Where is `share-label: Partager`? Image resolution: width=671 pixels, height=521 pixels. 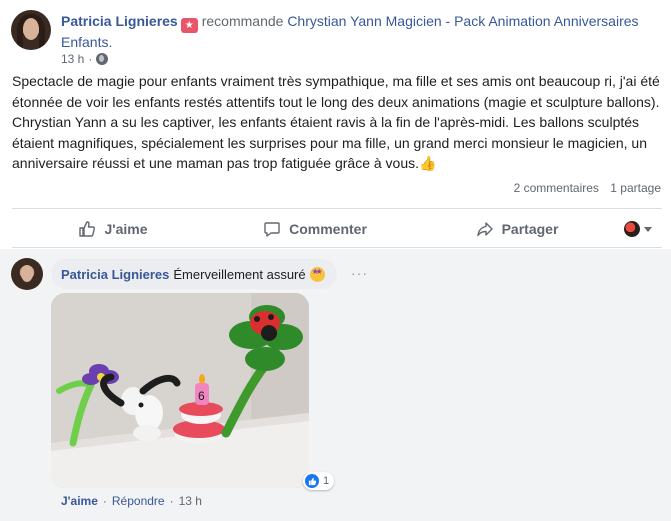
share-label: Partager is located at coordinates (530, 229).